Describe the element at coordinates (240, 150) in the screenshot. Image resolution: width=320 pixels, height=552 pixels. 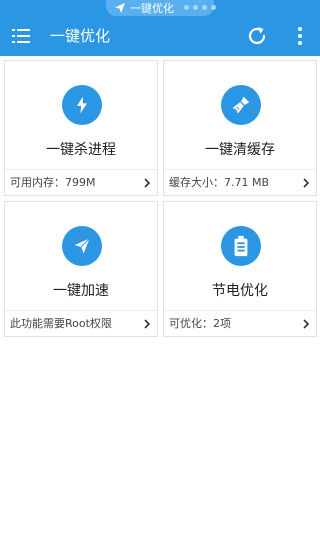
I see `card-title: 一键清缓存` at that location.